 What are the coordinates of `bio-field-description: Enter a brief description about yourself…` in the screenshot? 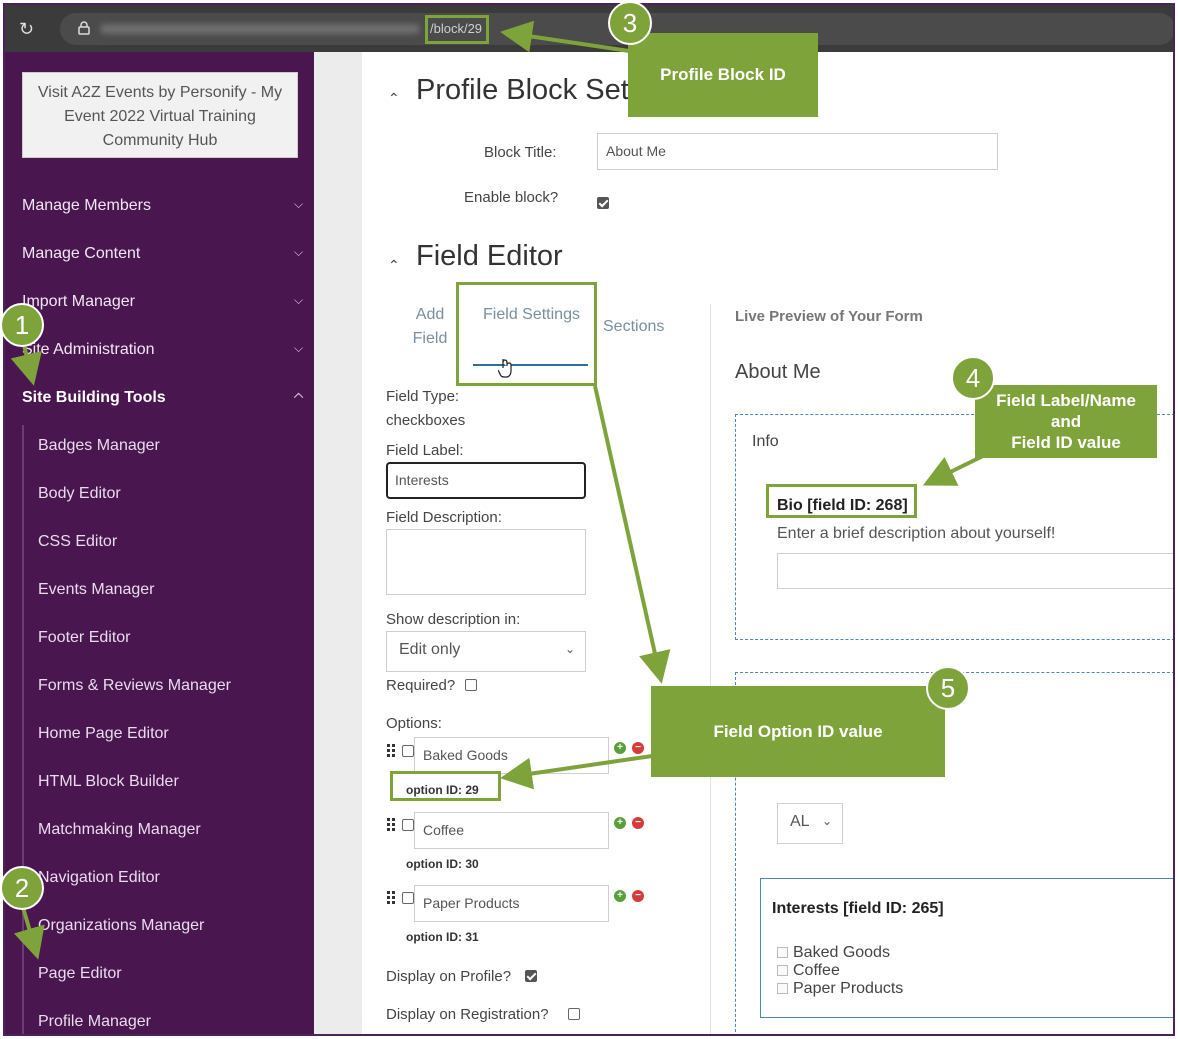 It's located at (916, 533).